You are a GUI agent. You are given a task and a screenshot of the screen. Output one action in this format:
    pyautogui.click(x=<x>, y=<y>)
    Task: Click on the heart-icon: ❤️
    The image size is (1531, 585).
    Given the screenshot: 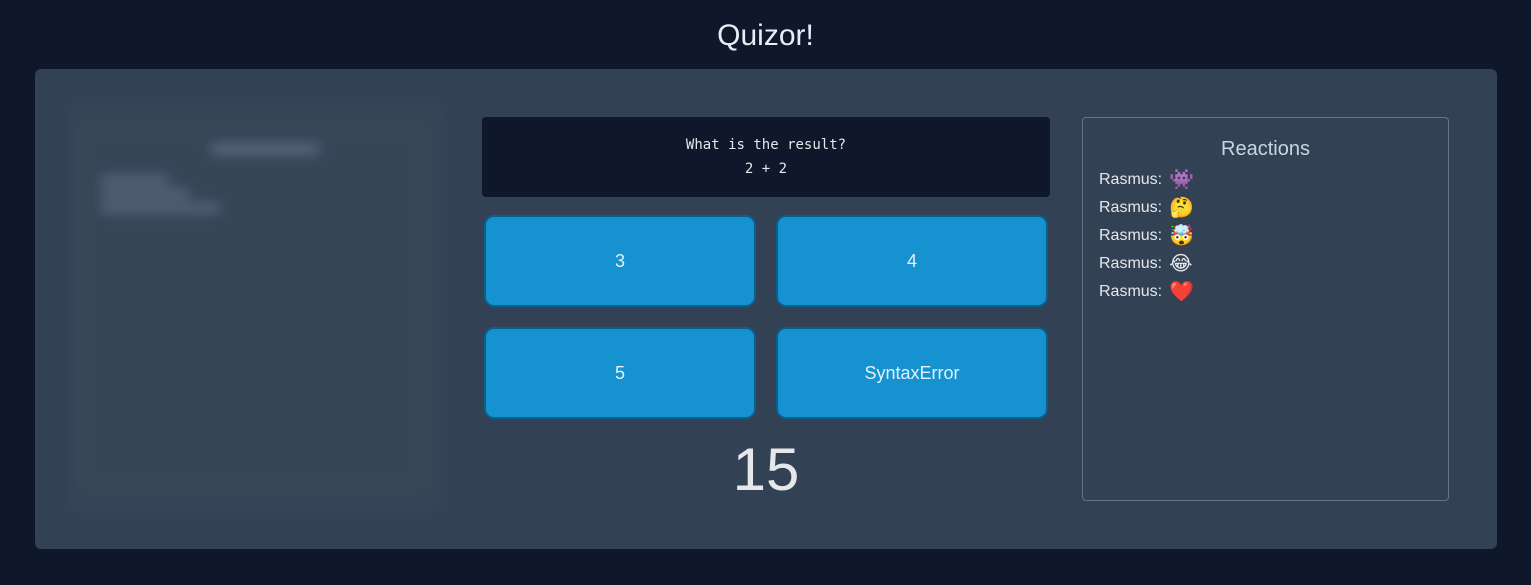 What is the action you would take?
    pyautogui.click(x=1182, y=292)
    